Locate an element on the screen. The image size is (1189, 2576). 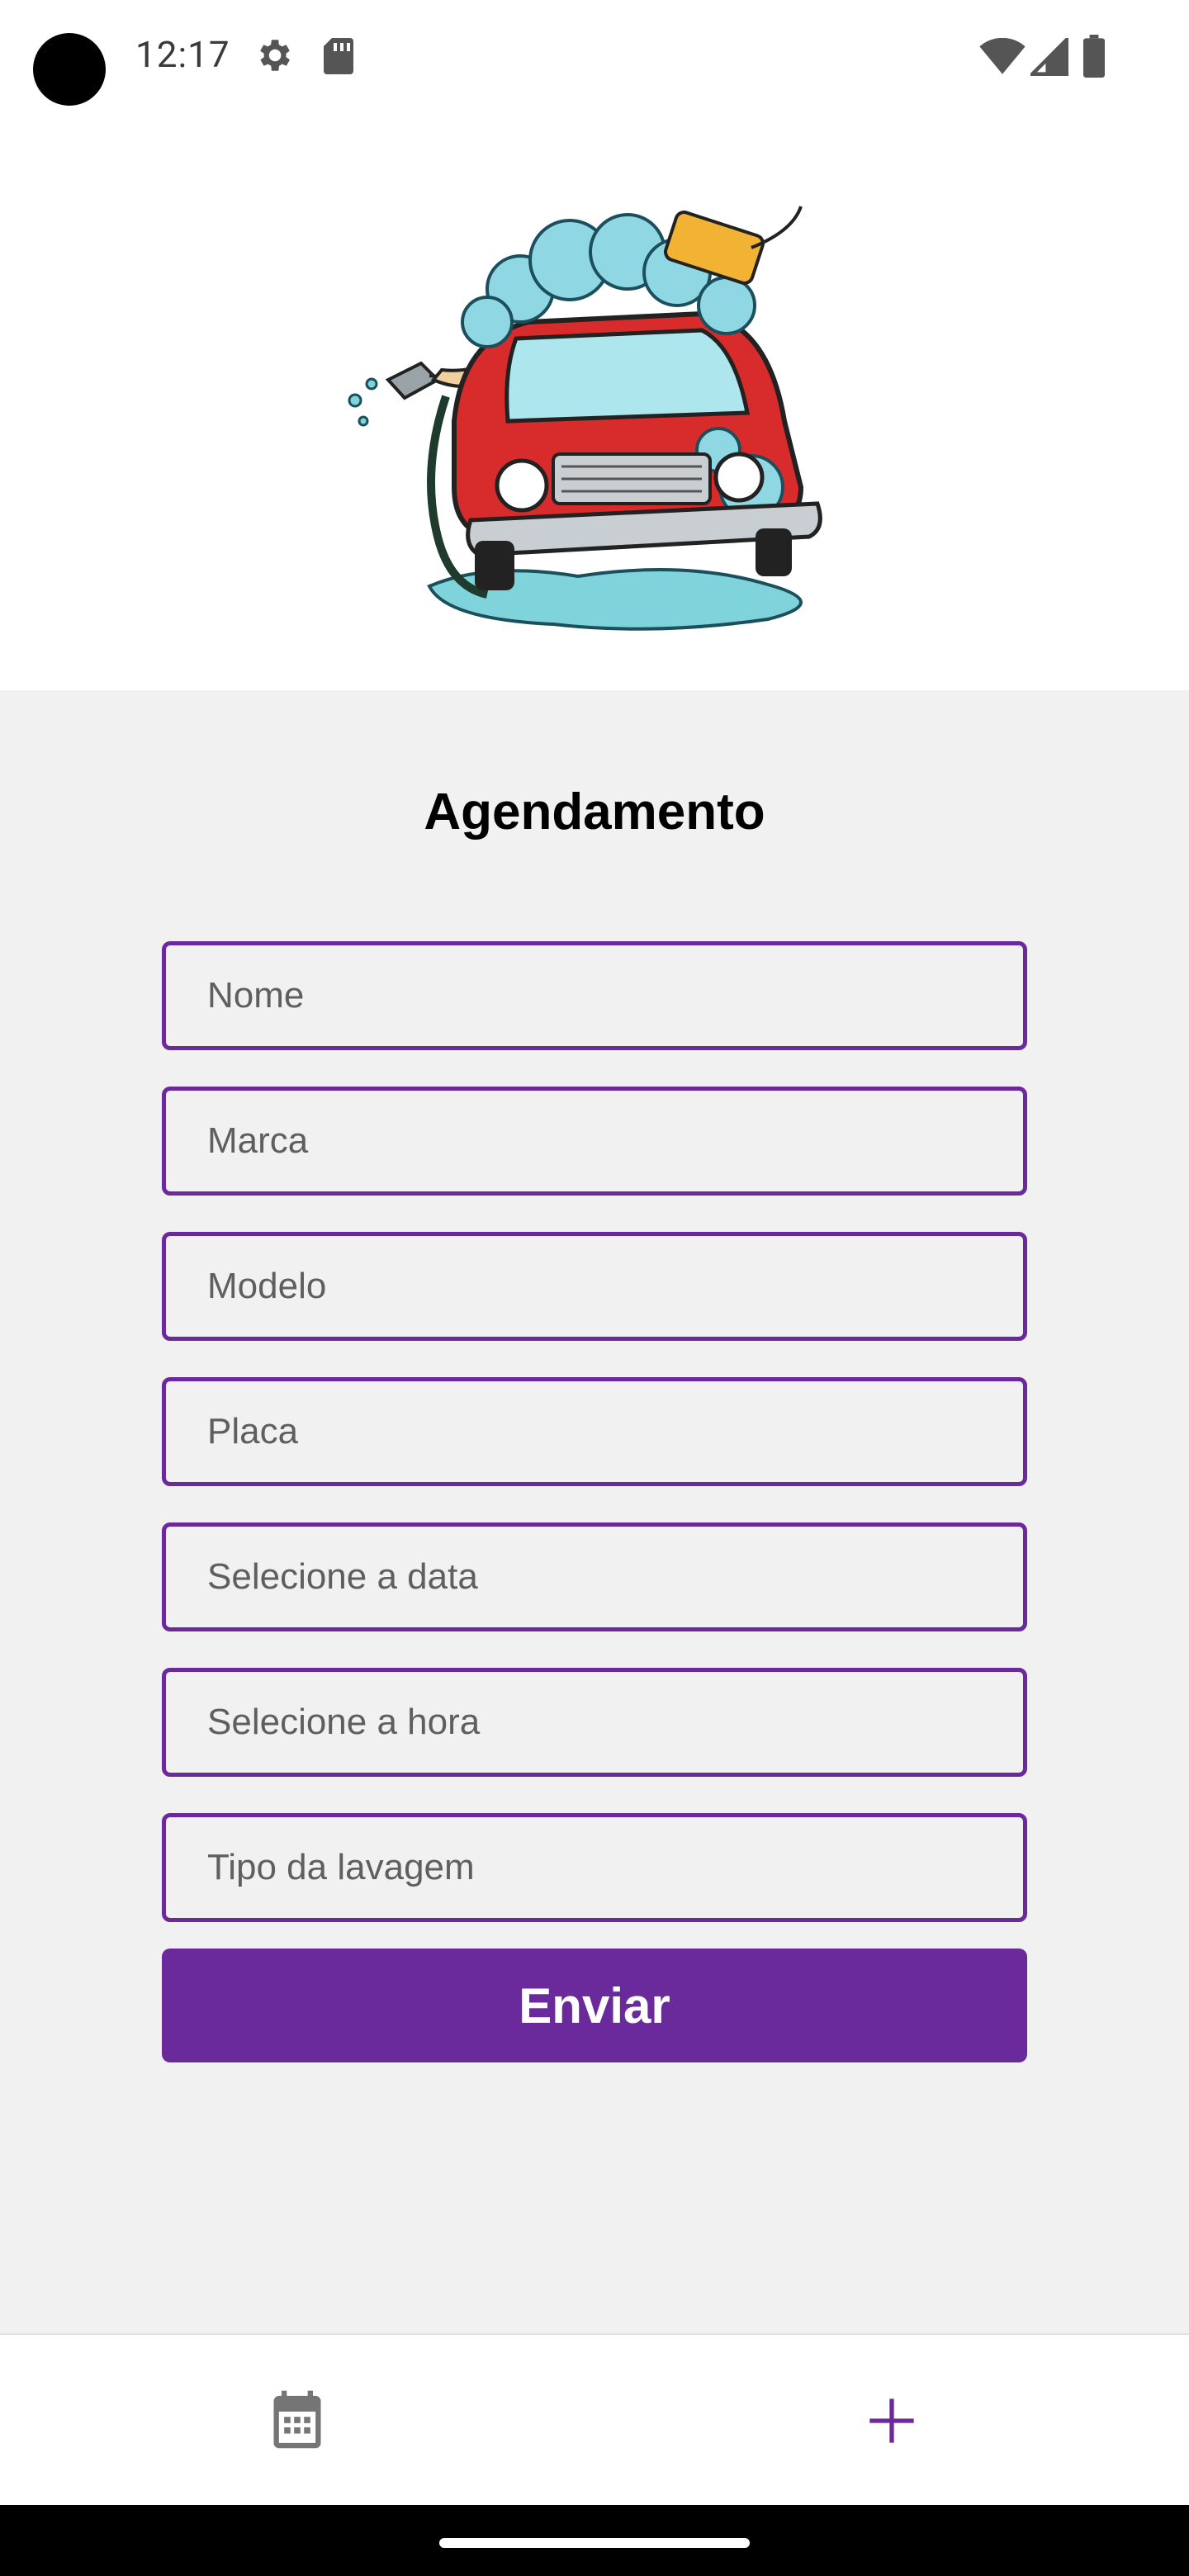
nome-field is located at coordinates (594, 995).